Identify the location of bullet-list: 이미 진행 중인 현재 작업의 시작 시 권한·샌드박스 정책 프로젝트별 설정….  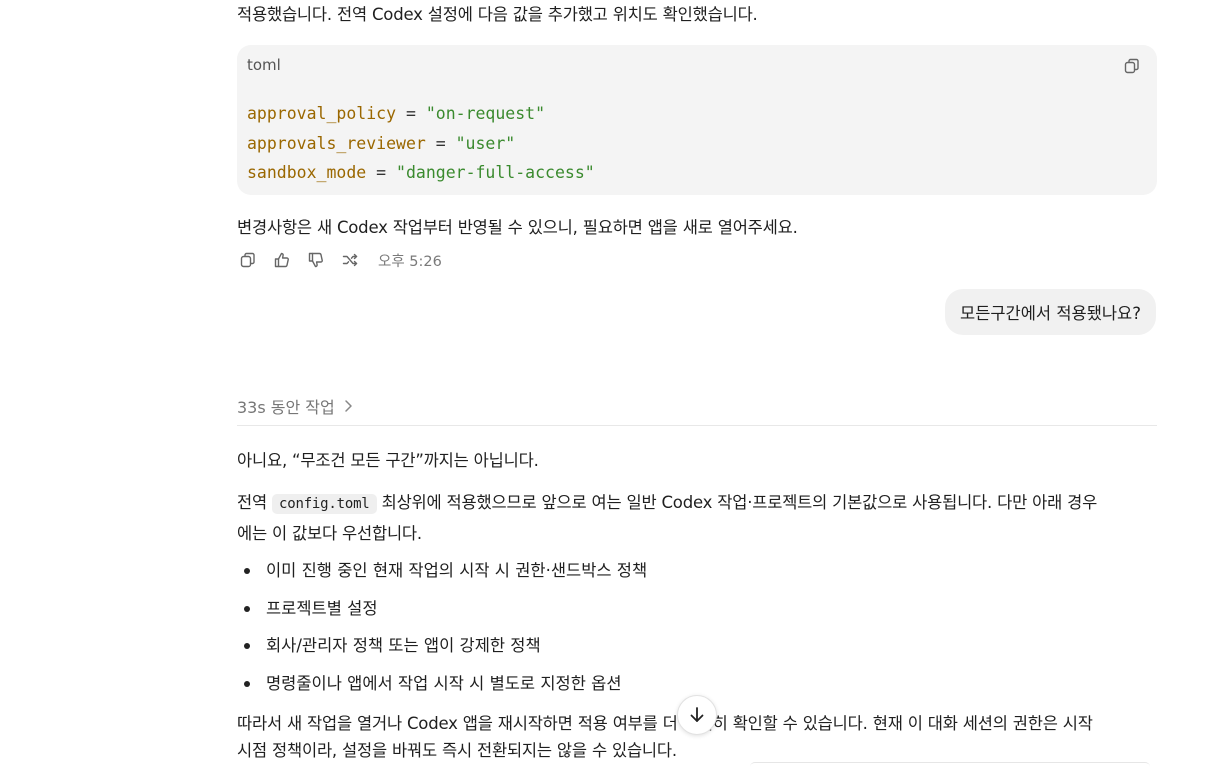
(442, 632).